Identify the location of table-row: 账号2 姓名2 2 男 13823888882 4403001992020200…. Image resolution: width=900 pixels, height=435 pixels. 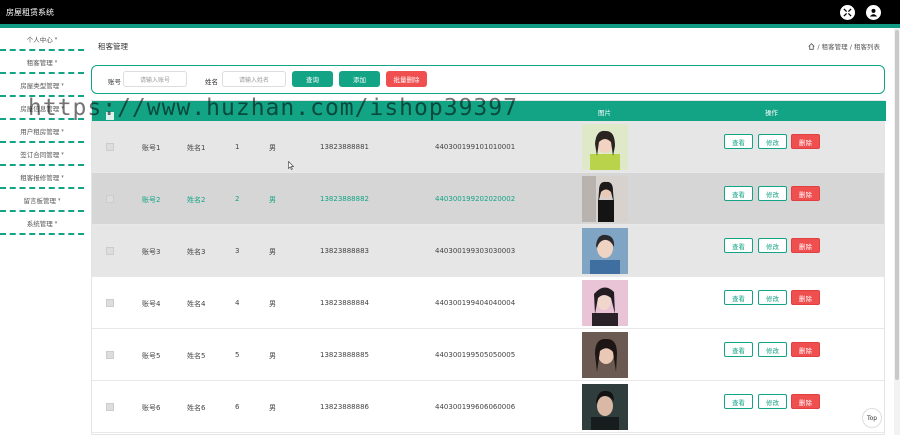
(488, 199).